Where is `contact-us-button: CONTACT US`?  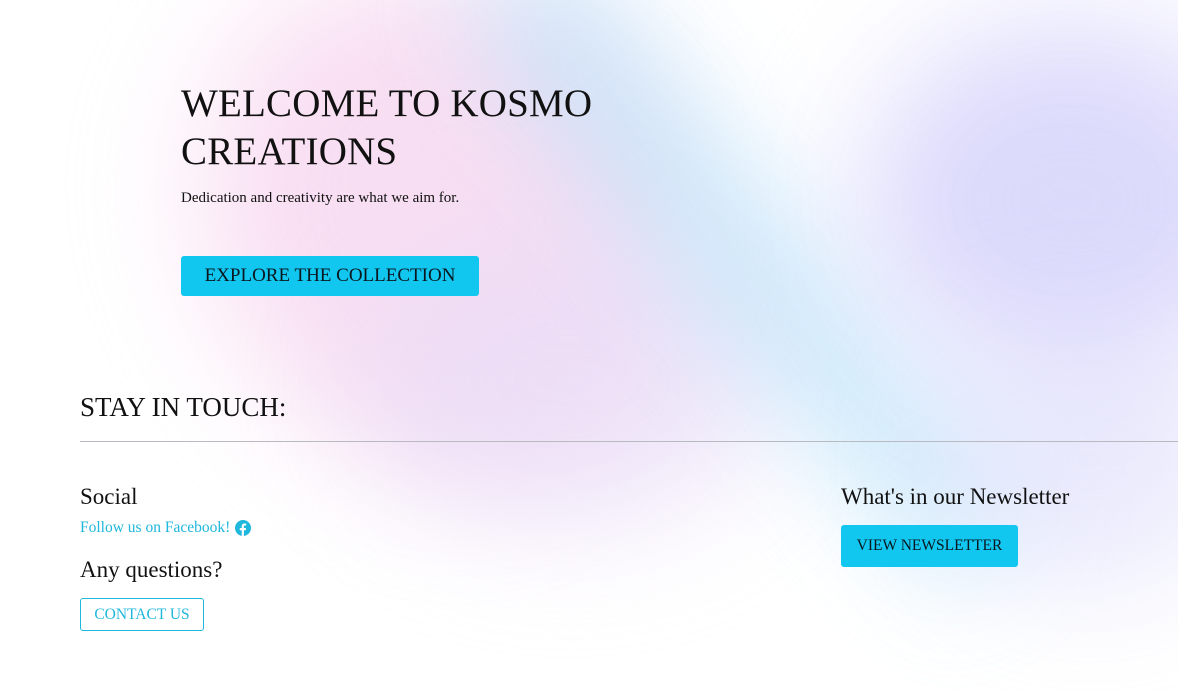 contact-us-button: CONTACT US is located at coordinates (142, 614).